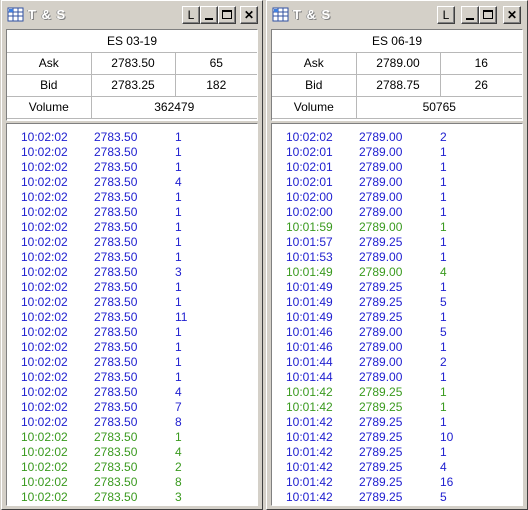 The height and width of the screenshot is (510, 528). What do you see at coordinates (398, 63) in the screenshot?
I see `ask-price: 2789.00` at bounding box center [398, 63].